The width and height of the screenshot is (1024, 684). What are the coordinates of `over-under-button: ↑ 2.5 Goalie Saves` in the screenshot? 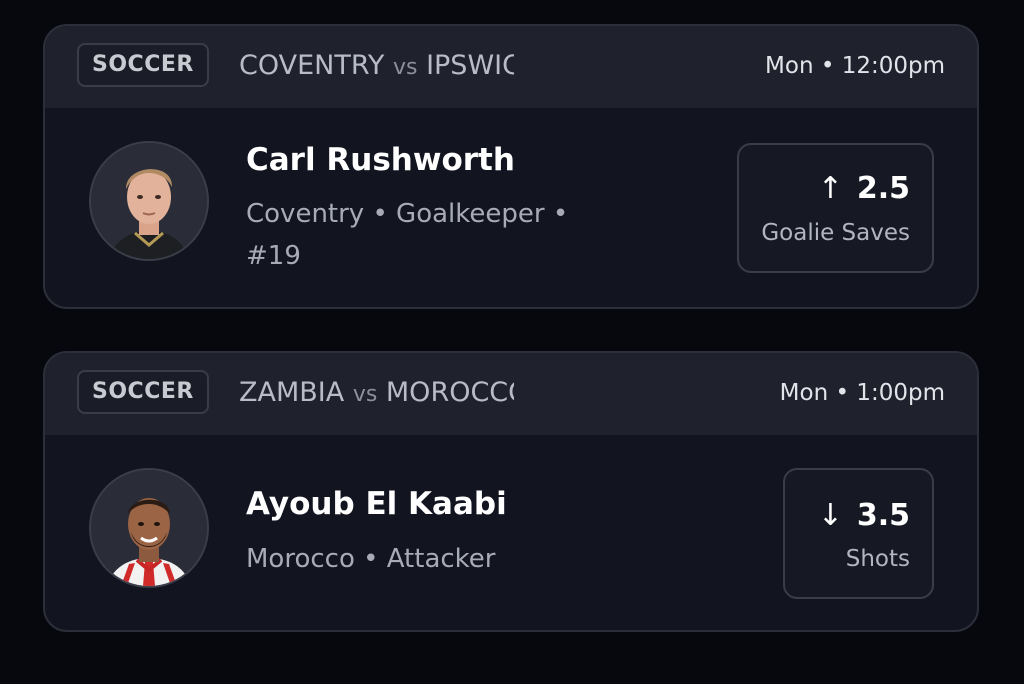 It's located at (835, 208).